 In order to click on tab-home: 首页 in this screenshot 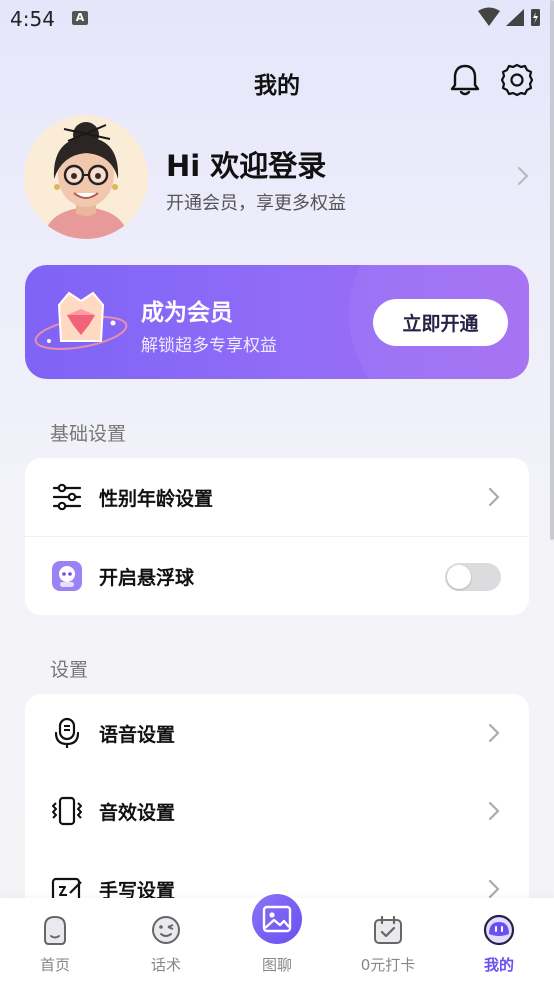, I will do `click(55, 941)`.